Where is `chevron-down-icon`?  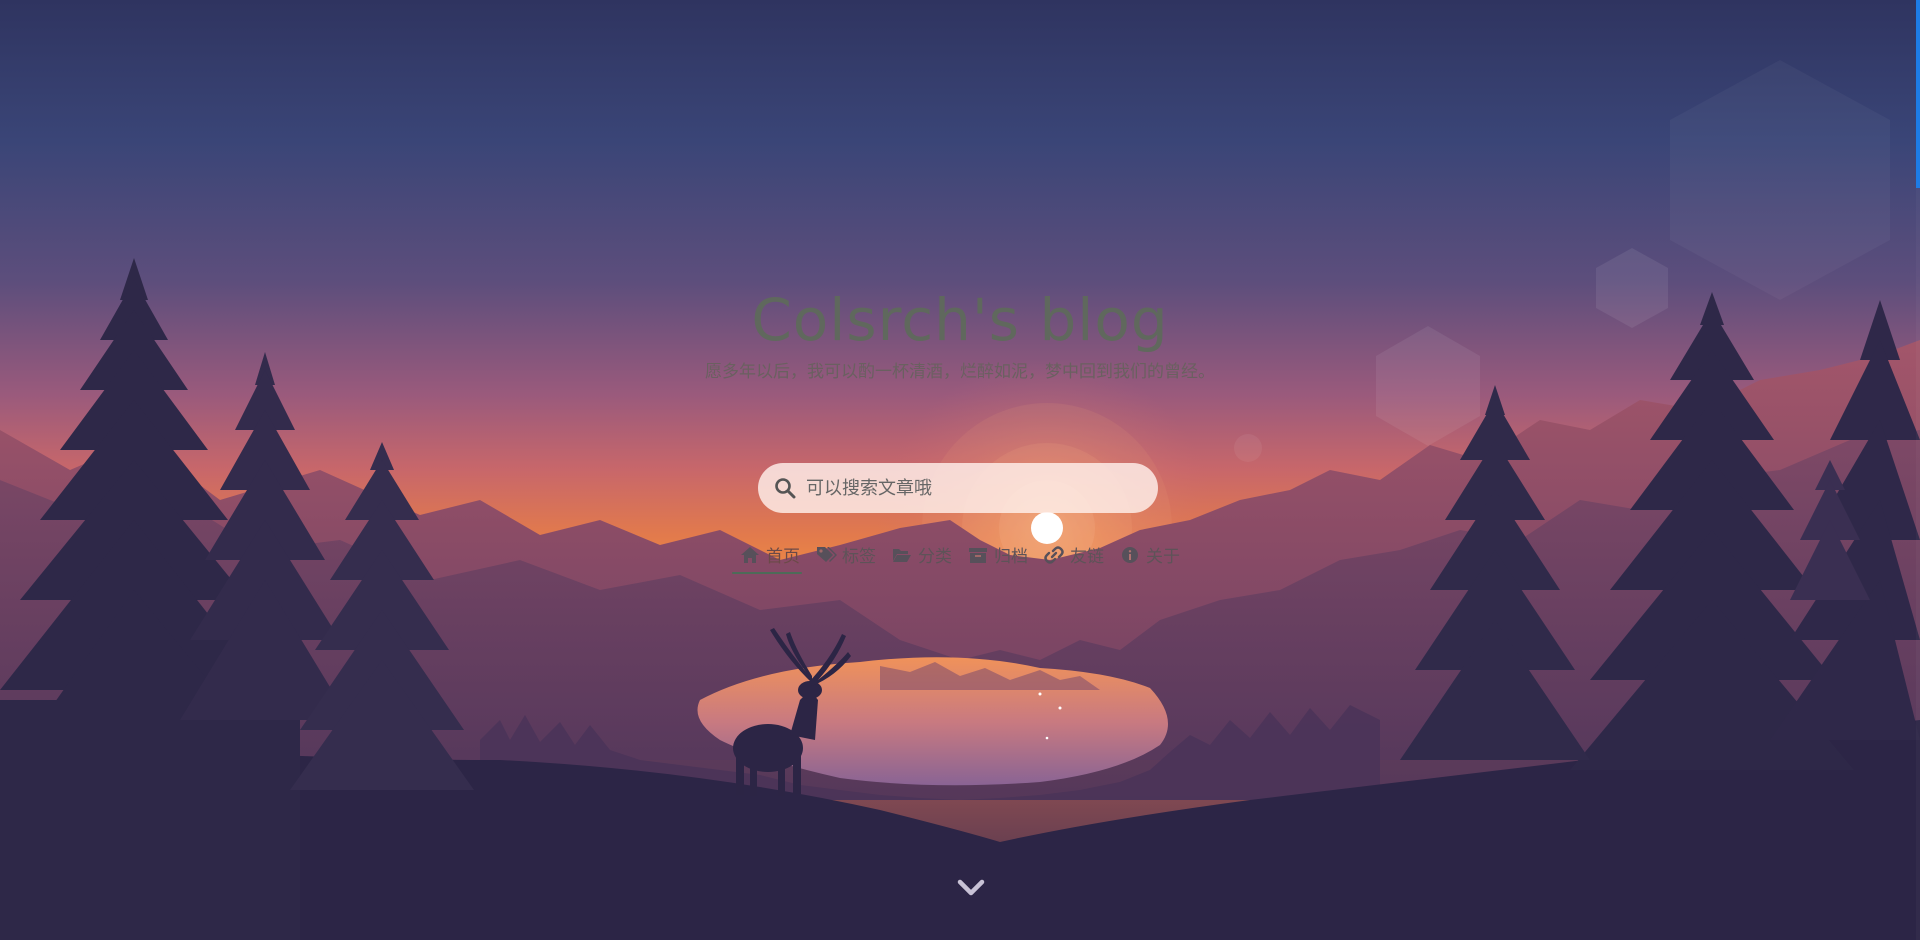
chevron-down-icon is located at coordinates (971, 892).